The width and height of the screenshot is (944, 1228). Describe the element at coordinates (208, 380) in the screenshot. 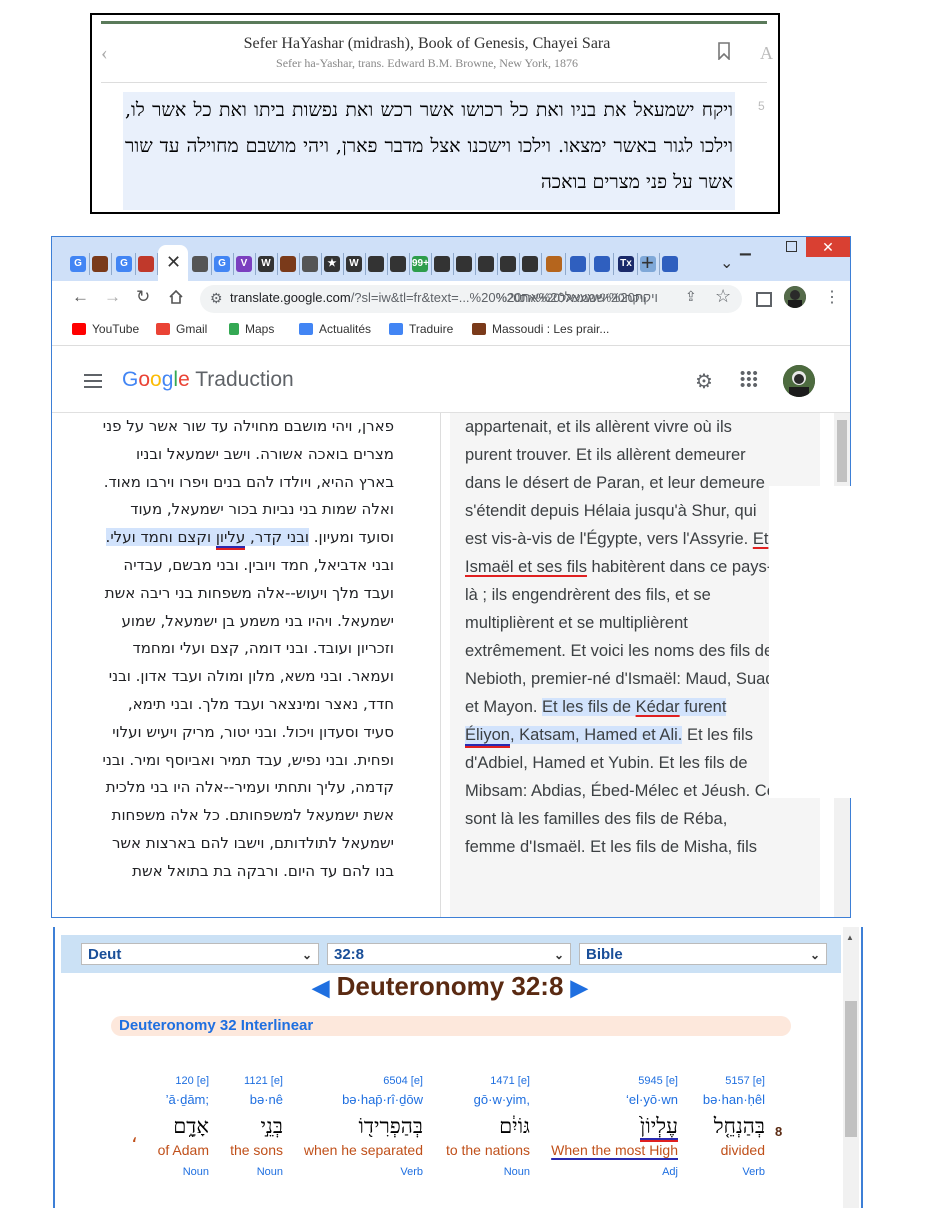

I see `google-translate-logo: Google Traduction` at that location.